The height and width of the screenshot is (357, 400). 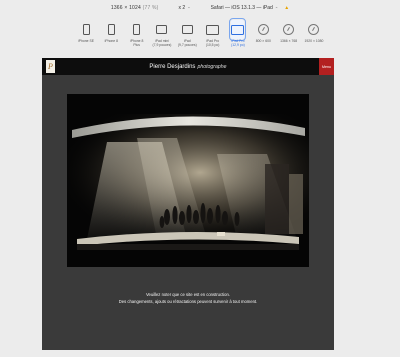 I want to click on device-ipad-pro-12: iPad Pro (12,9 po), so click(x=238, y=34).